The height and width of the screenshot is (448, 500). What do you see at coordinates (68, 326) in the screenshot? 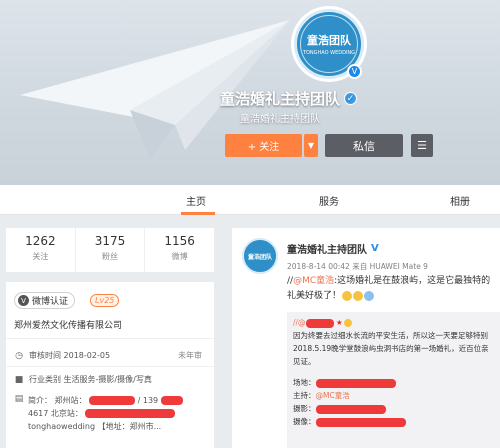
I see `company-name: 郑州爱然文化传播有限公司` at bounding box center [68, 326].